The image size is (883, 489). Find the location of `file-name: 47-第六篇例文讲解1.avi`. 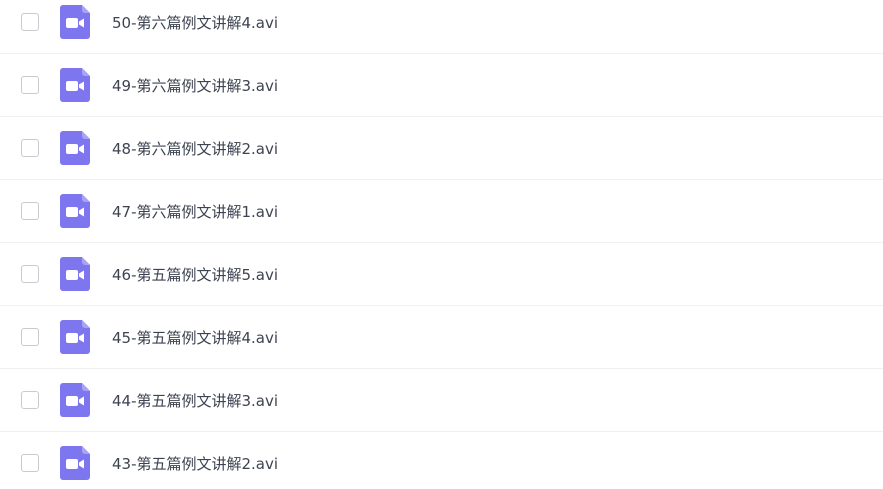

file-name: 47-第六篇例文讲解1.avi is located at coordinates (195, 211).